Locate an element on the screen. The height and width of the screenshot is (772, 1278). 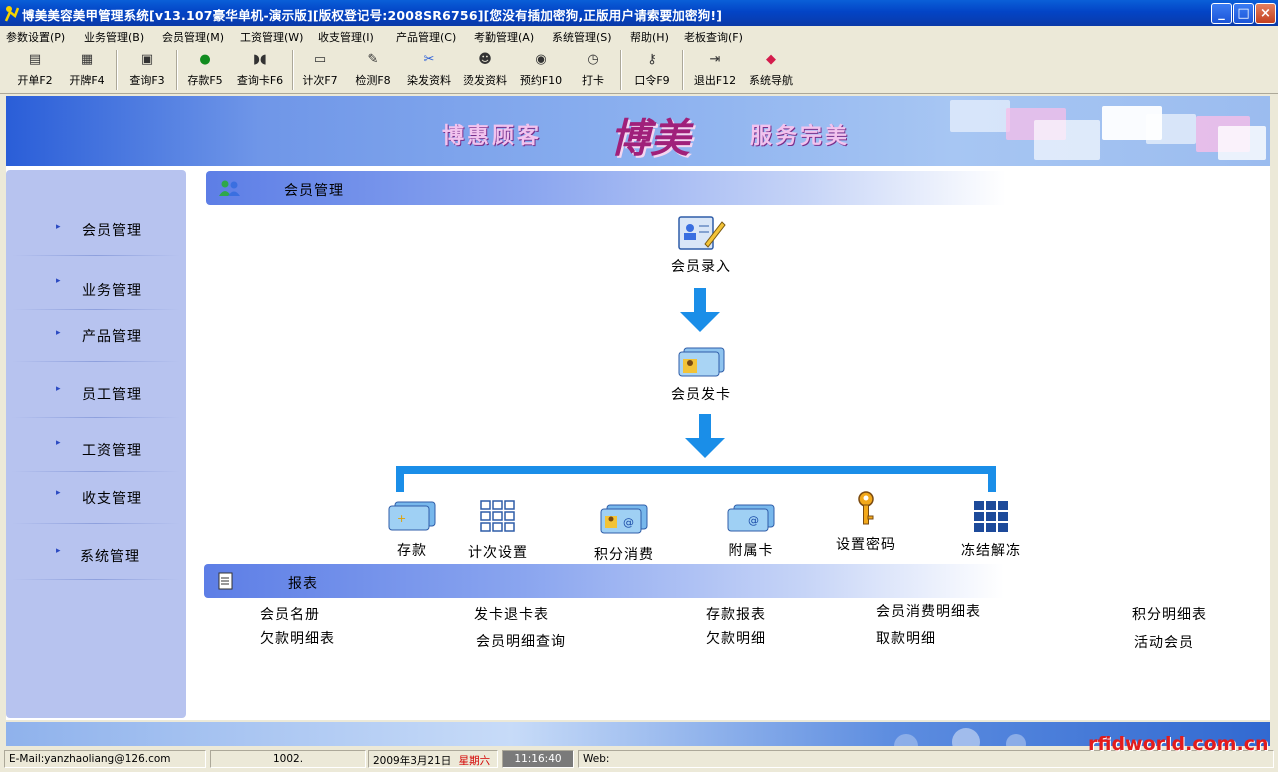
maximize-button: □ is located at coordinates (1243, 13).